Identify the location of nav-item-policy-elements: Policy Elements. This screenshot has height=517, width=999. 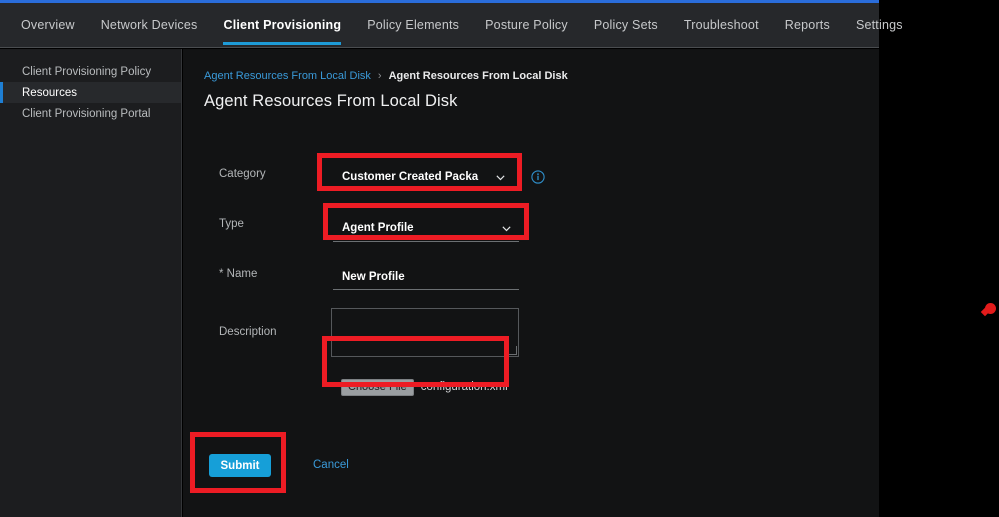
(413, 25).